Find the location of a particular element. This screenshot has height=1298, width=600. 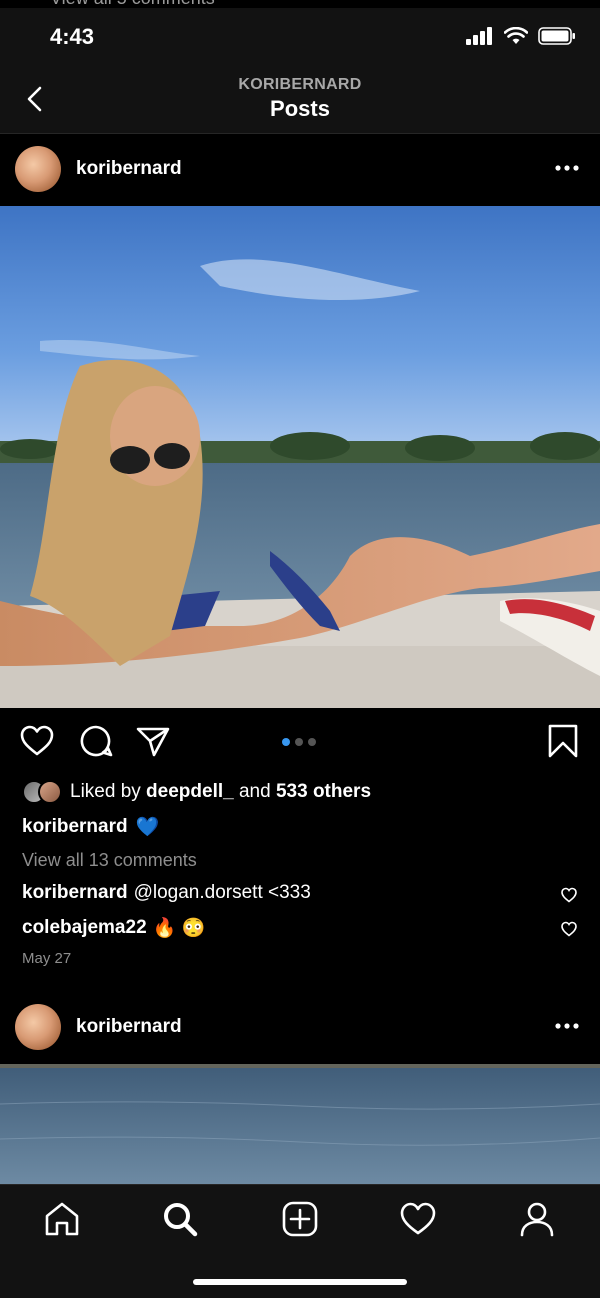

home-icon is located at coordinates (62, 1219).